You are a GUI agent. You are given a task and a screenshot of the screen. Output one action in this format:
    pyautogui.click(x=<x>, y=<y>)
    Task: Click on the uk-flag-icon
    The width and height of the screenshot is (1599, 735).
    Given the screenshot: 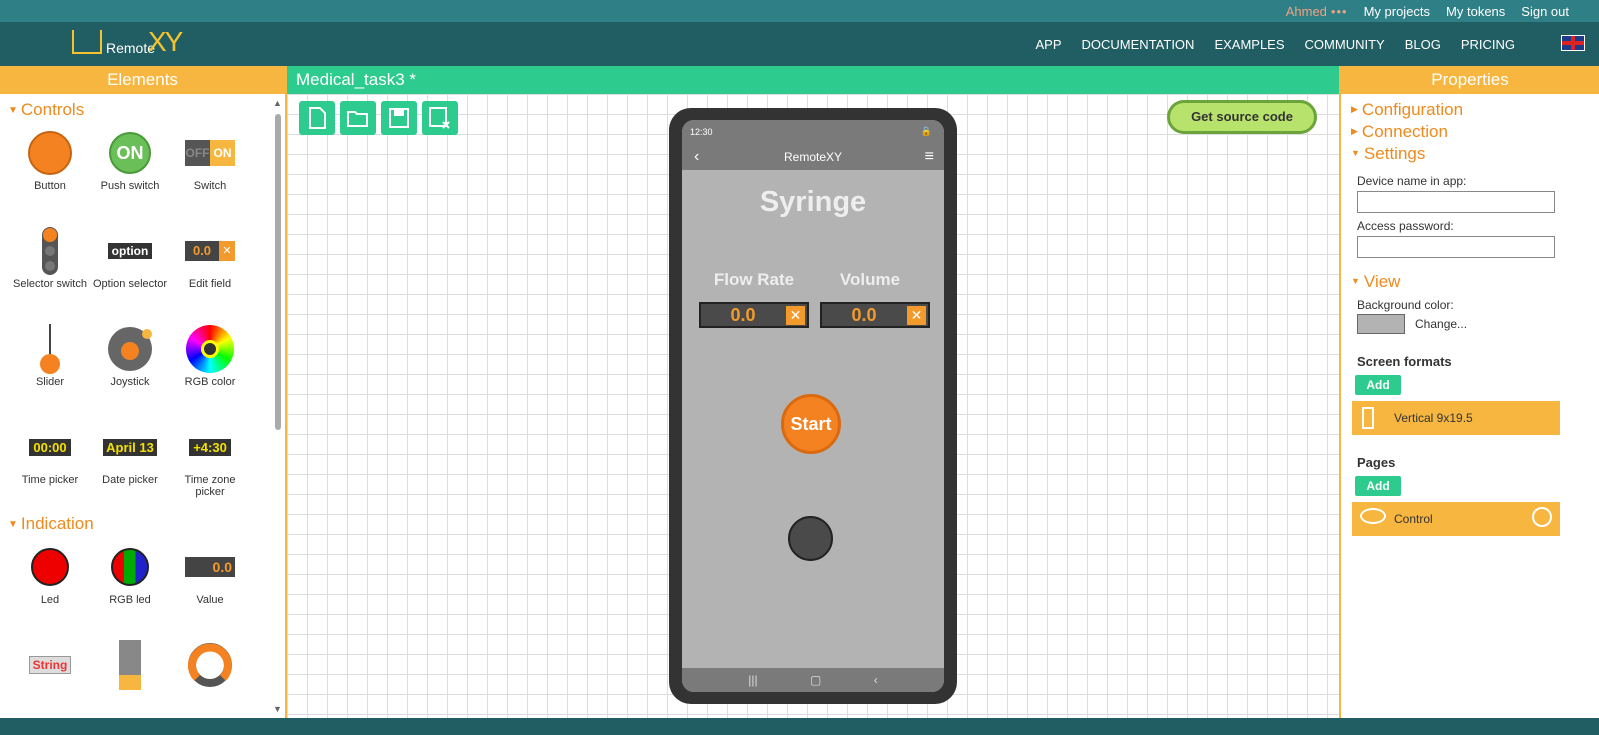 What is the action you would take?
    pyautogui.click(x=1573, y=43)
    